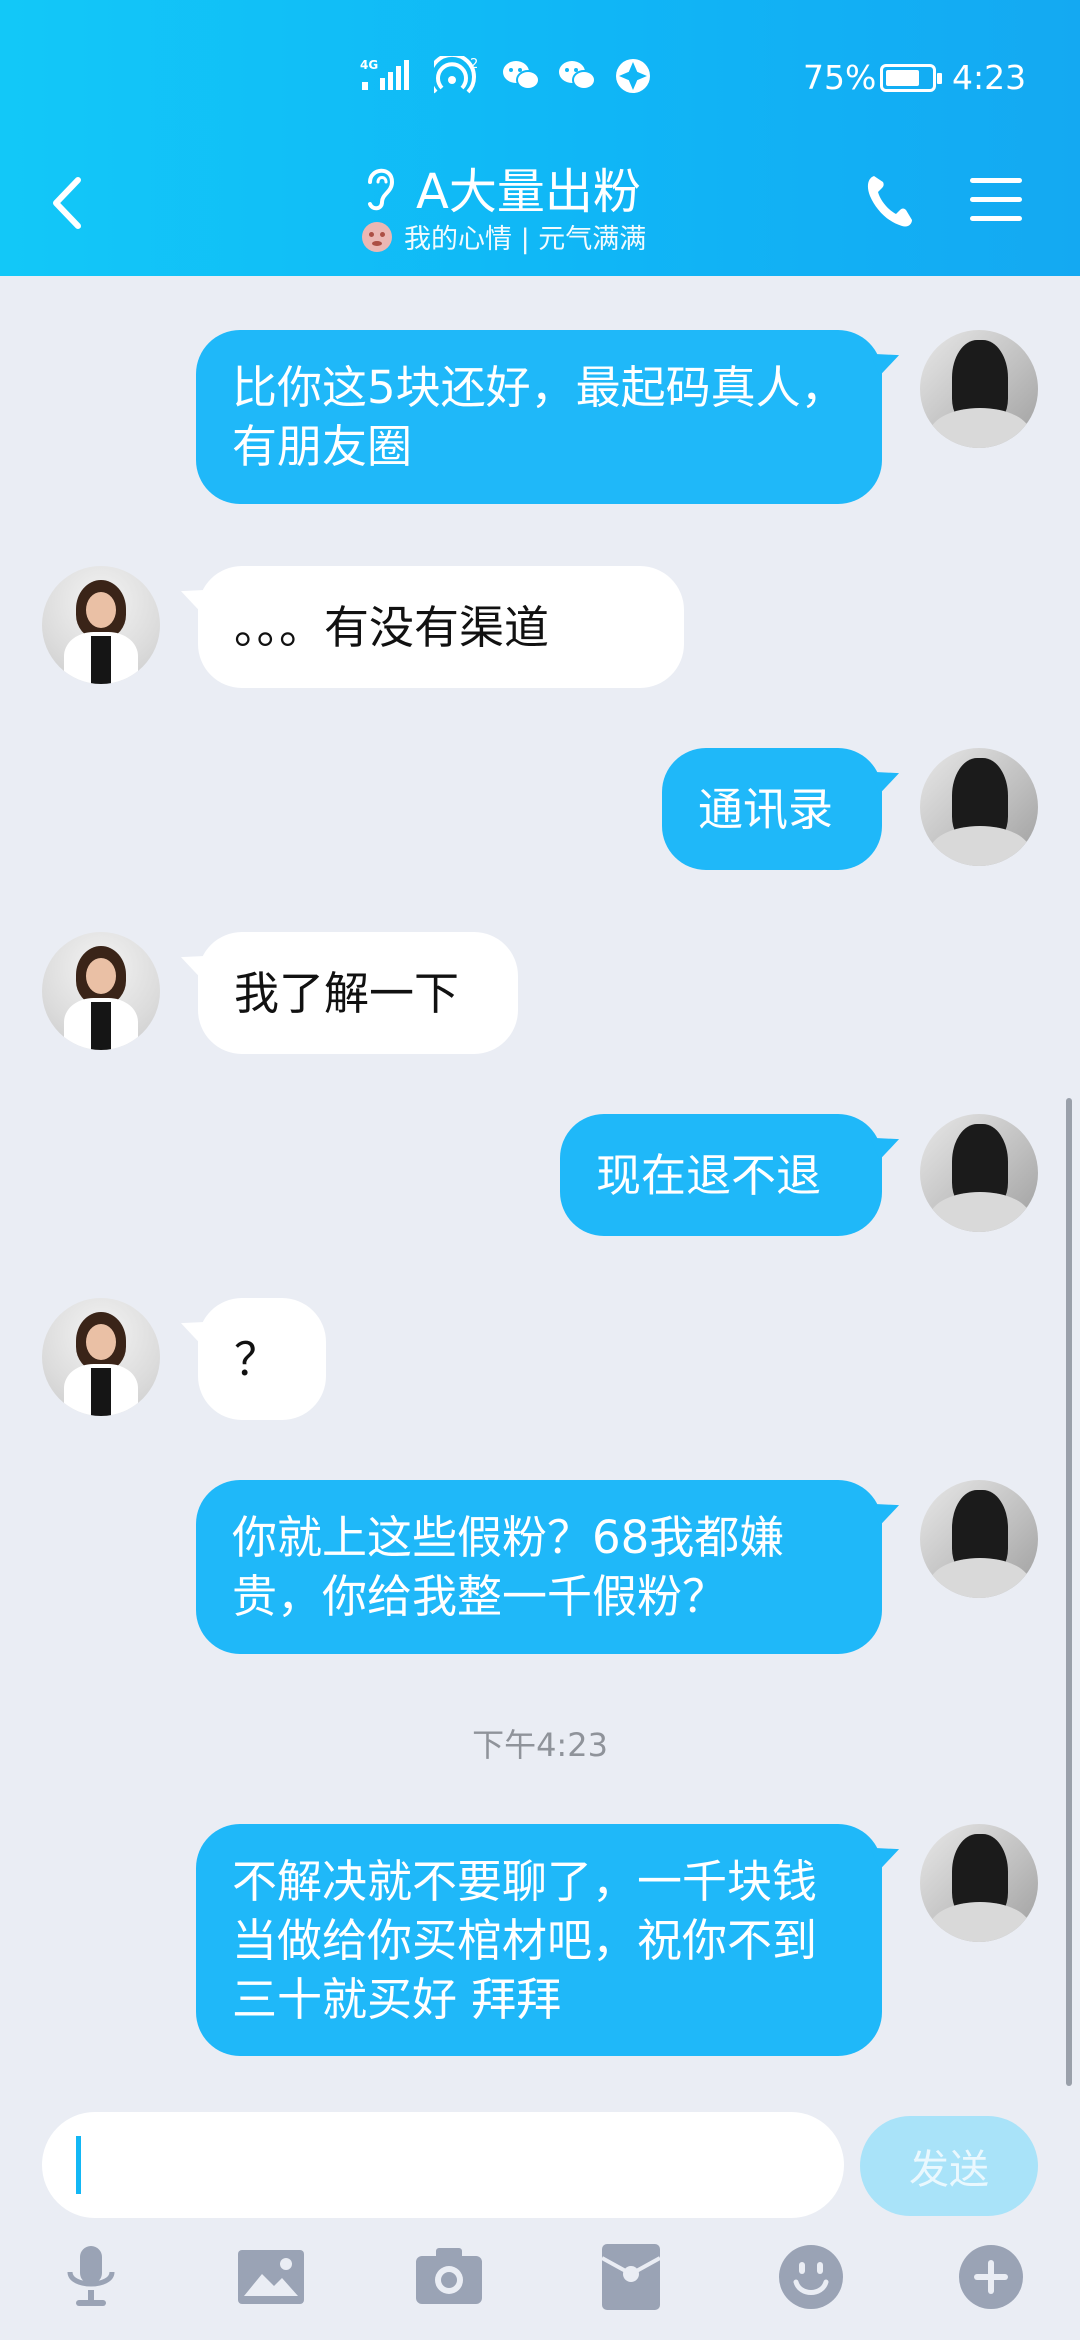  I want to click on emoji-button, so click(811, 2277).